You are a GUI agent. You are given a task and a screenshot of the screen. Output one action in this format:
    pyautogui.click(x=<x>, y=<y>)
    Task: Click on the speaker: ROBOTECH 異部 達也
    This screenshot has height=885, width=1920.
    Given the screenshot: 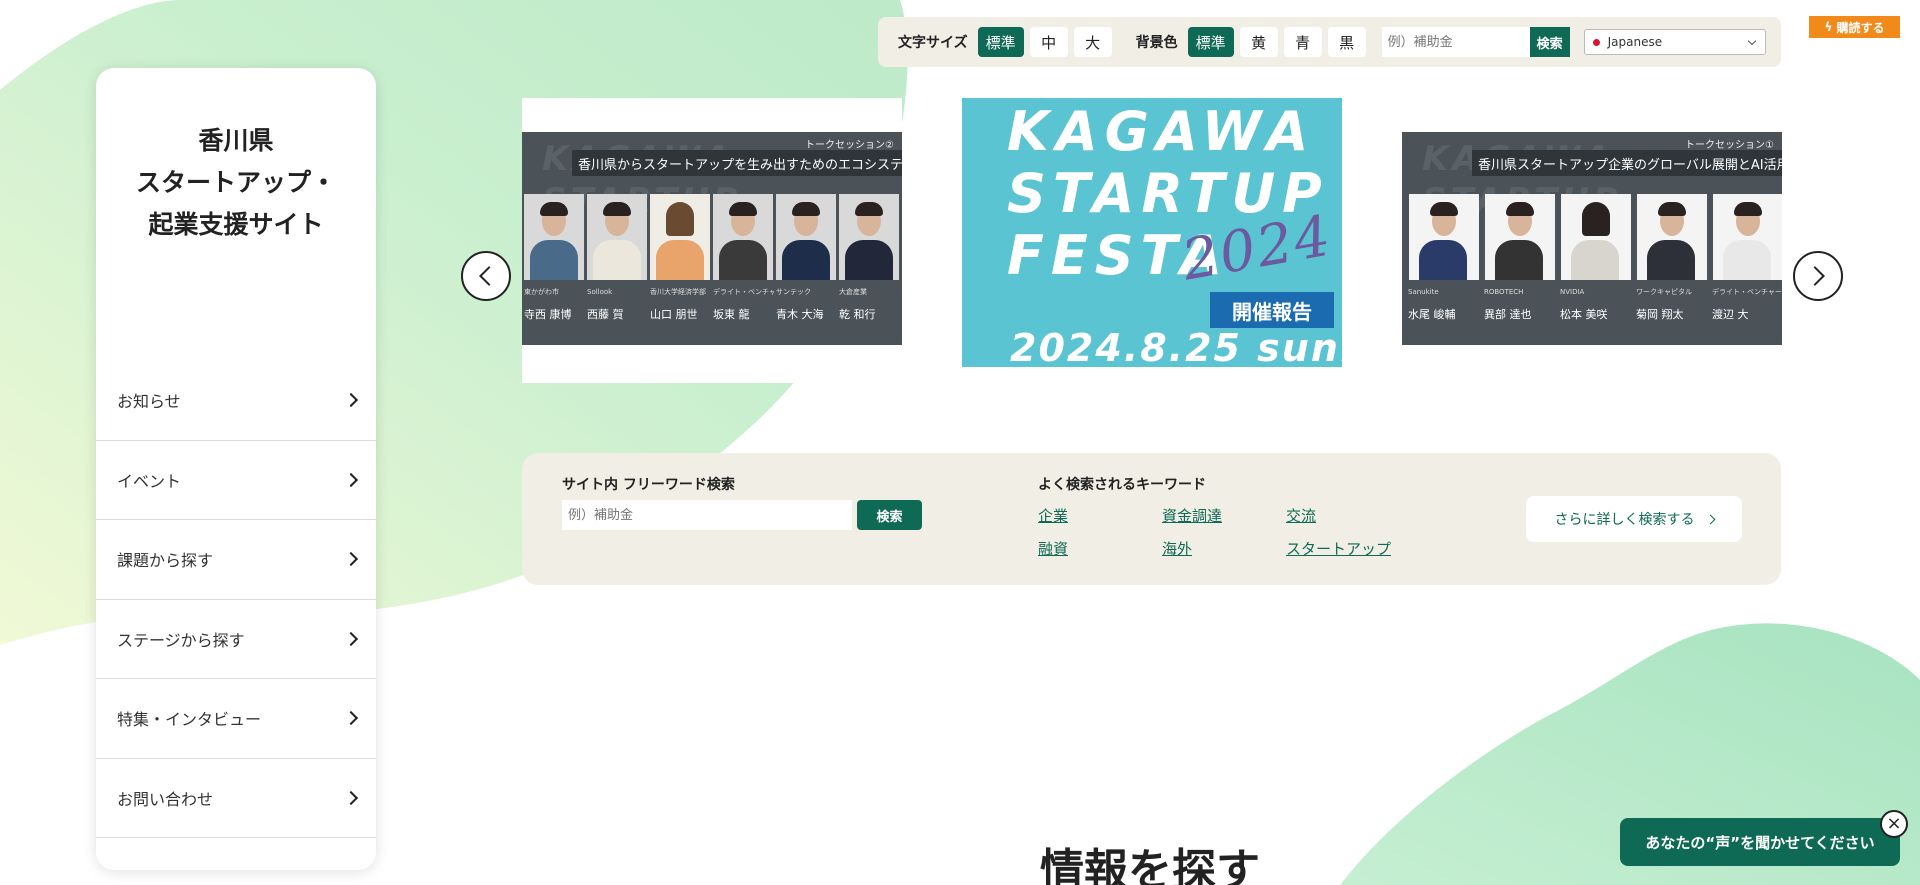 What is the action you would take?
    pyautogui.click(x=1520, y=258)
    